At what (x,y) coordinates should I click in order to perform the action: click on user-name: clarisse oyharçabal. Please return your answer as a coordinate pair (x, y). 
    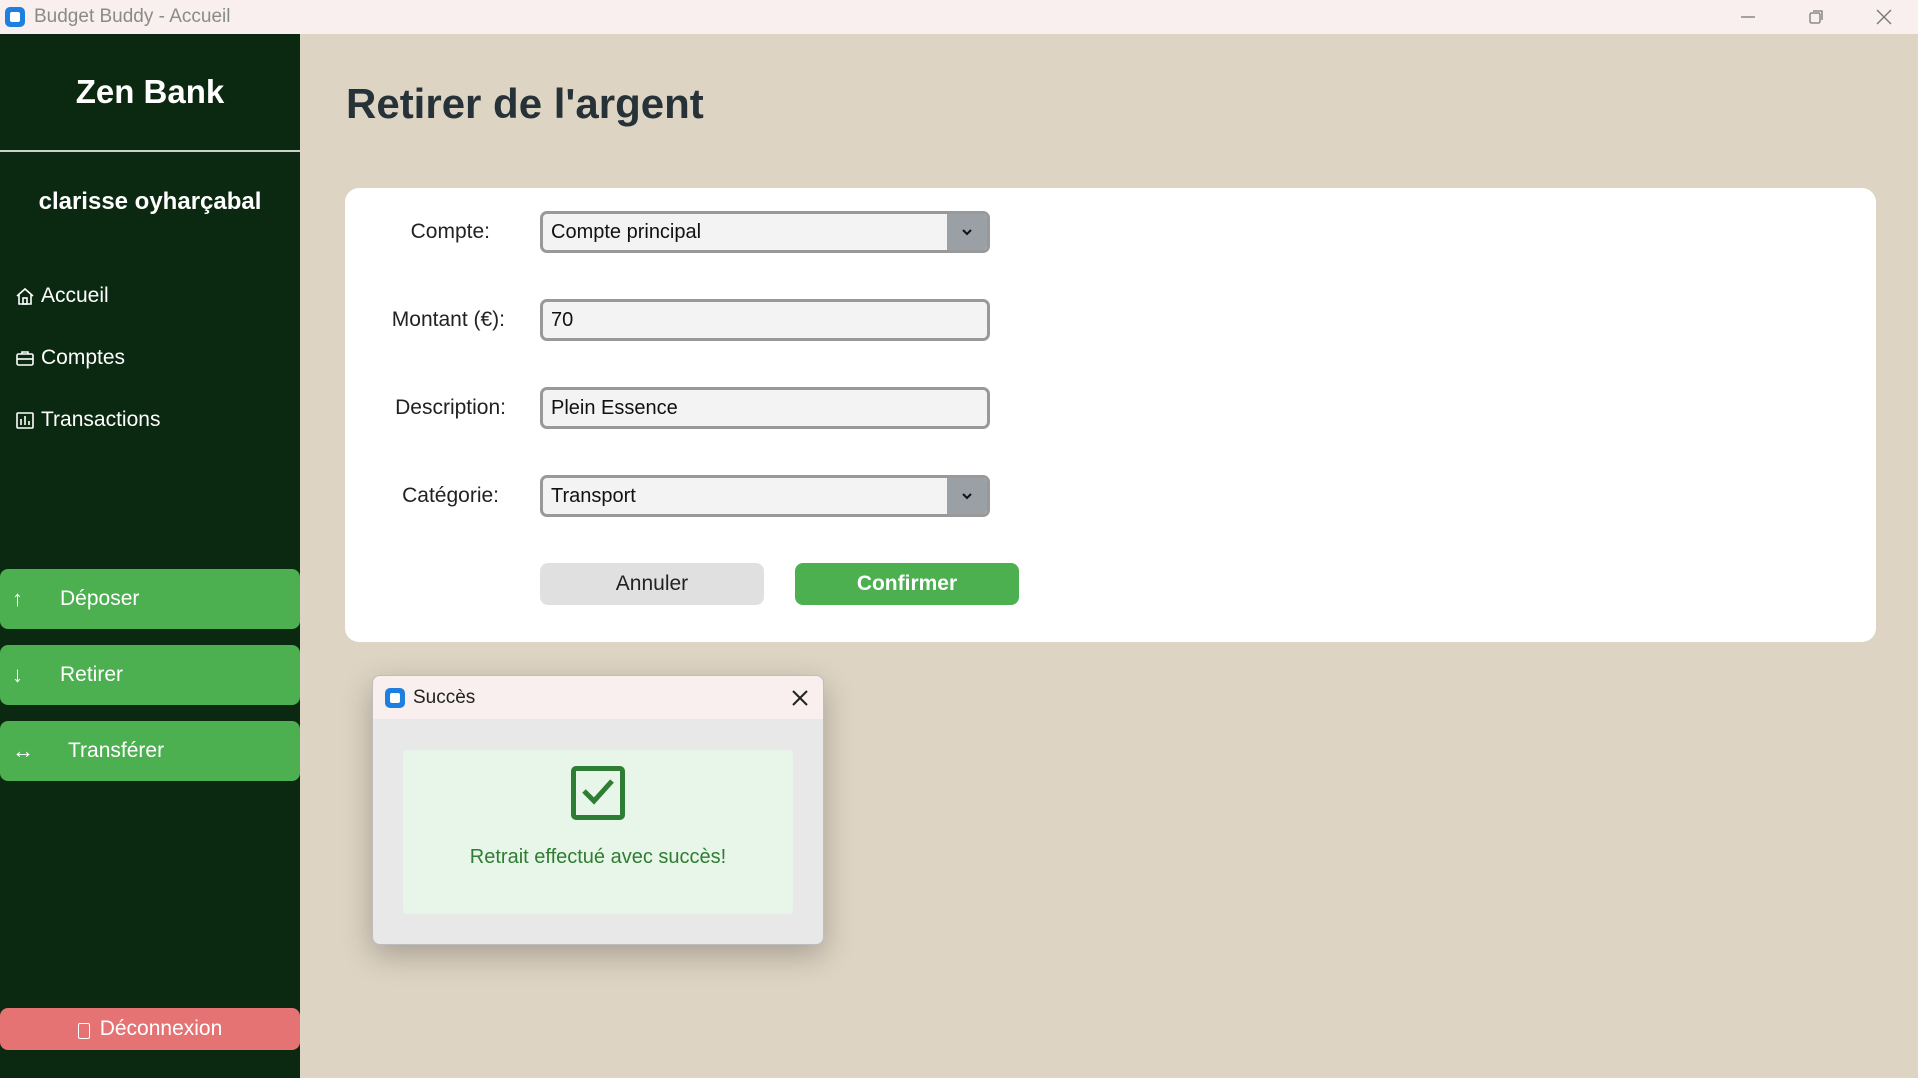
    Looking at the image, I should click on (150, 201).